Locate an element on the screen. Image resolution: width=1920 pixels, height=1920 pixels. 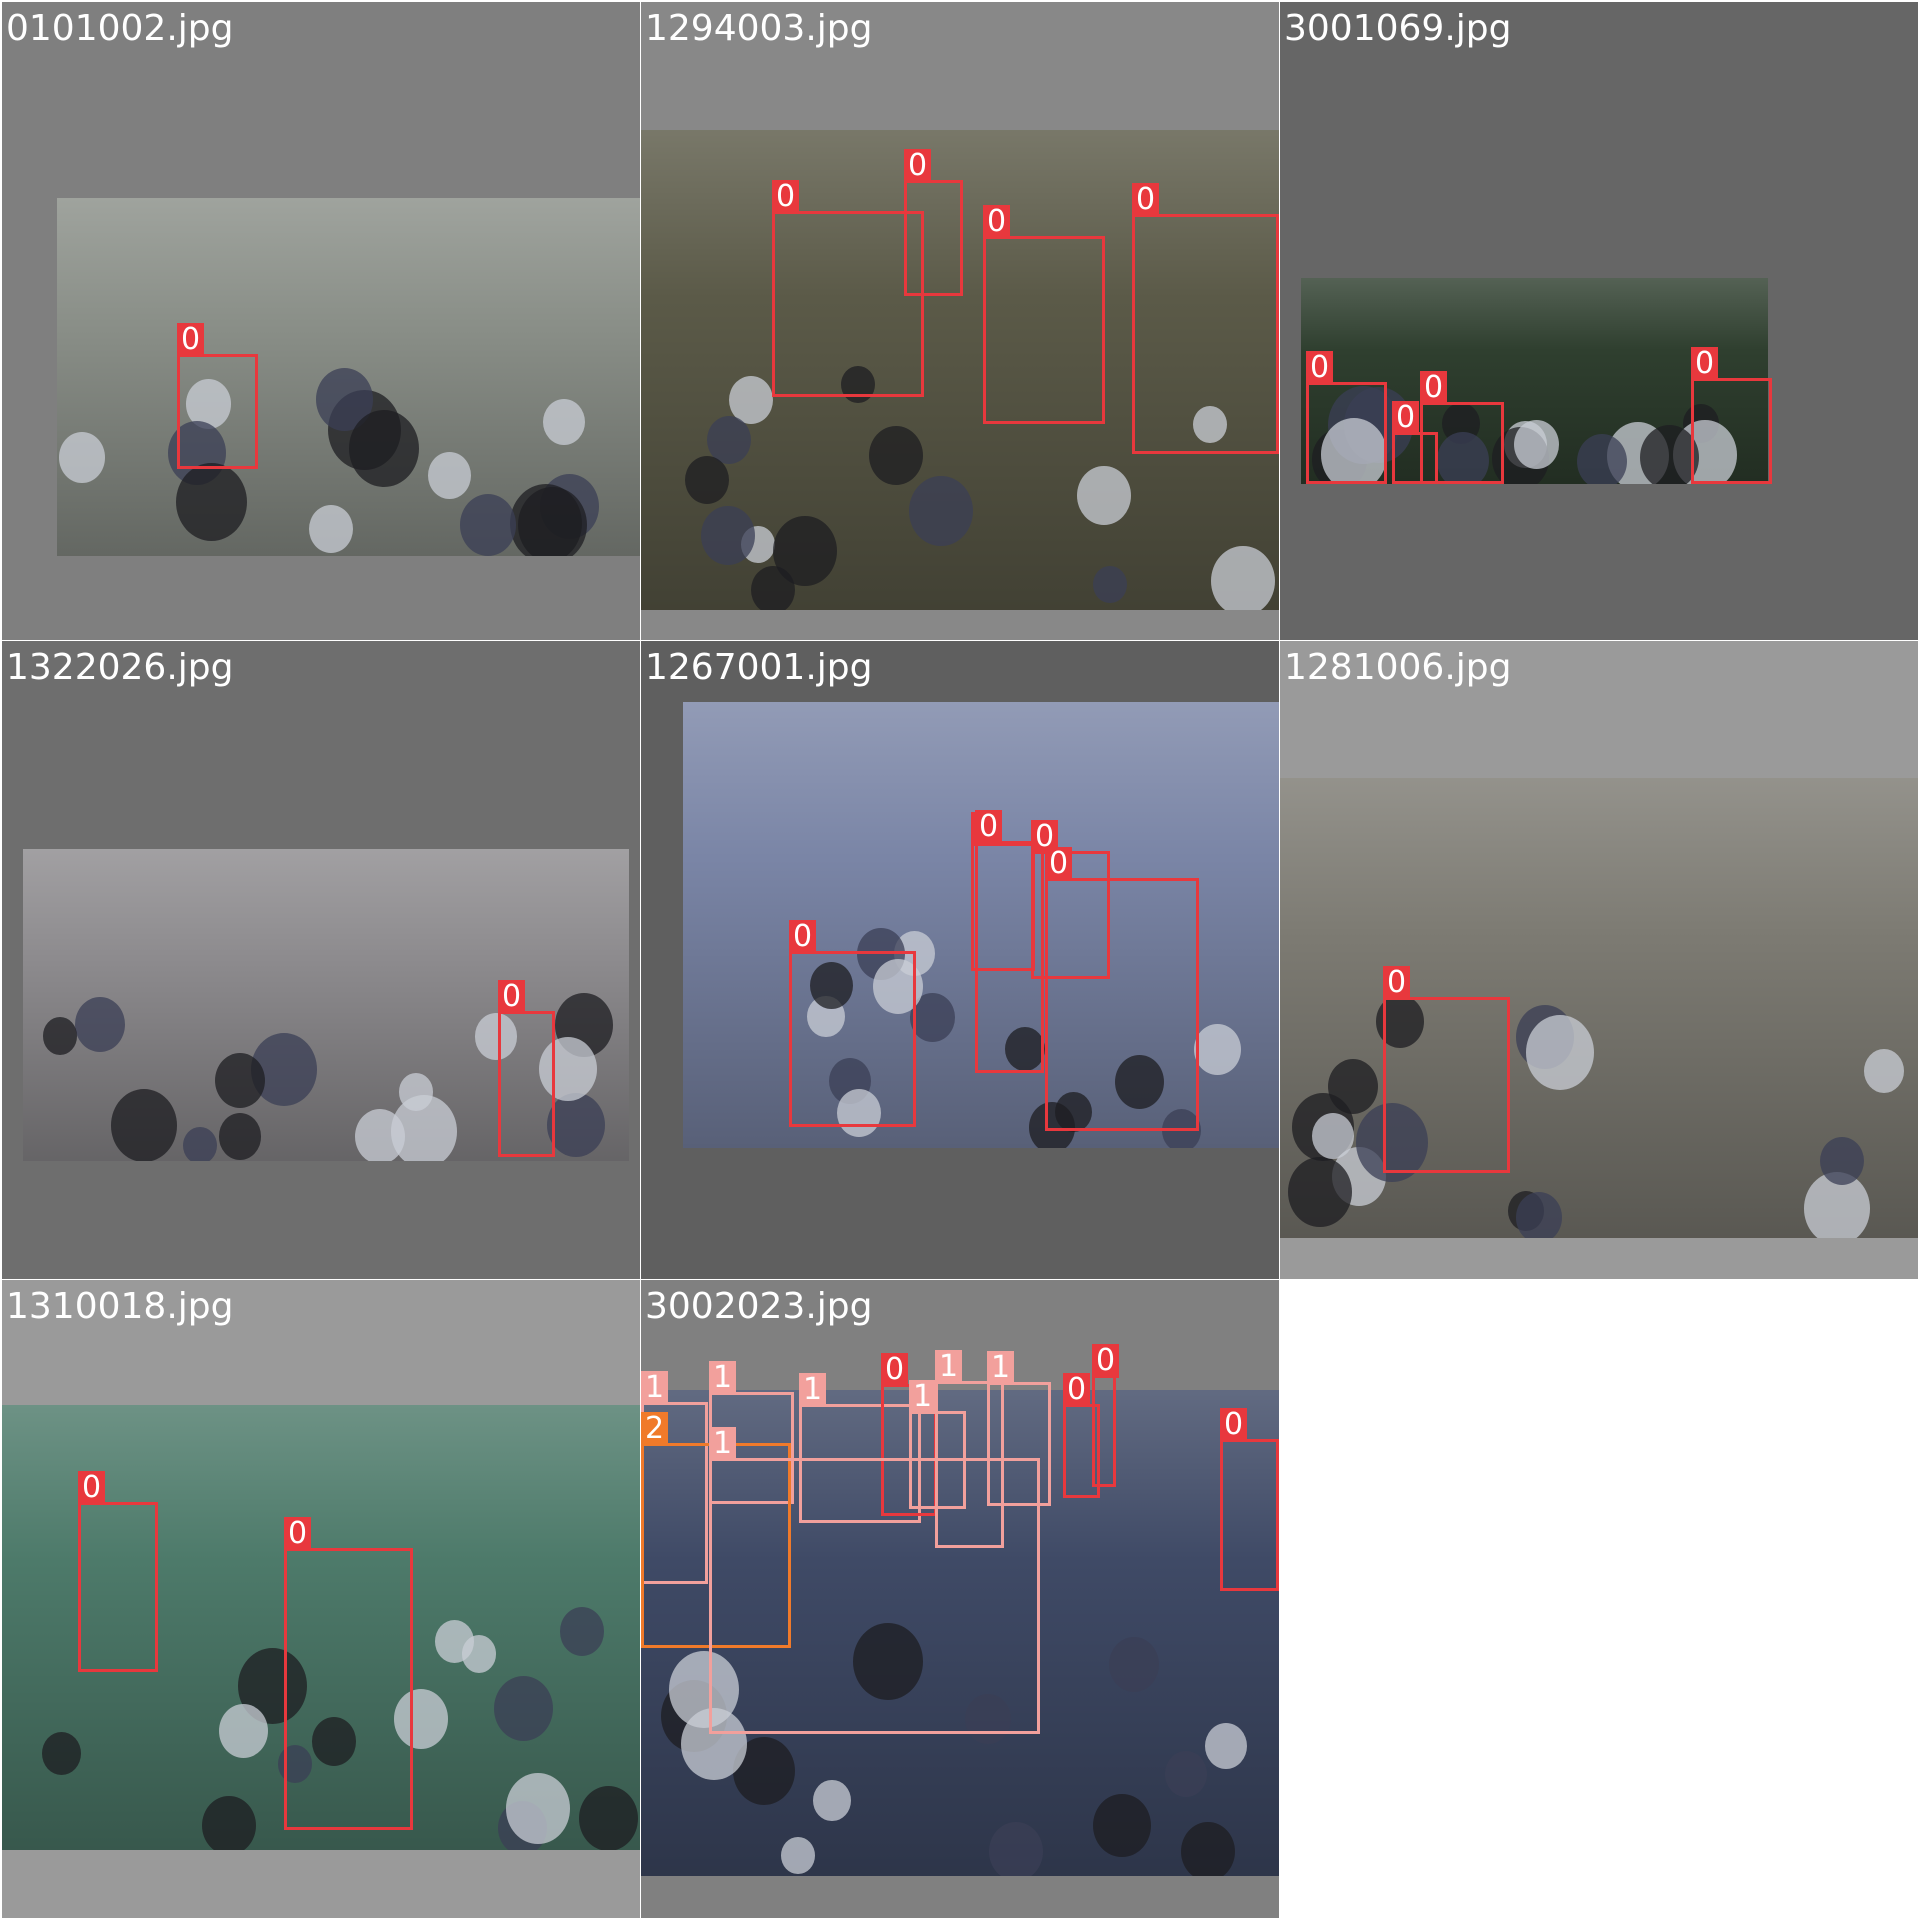
image-tile: 1310018.jpg 0 0 is located at coordinates (321, 1599).